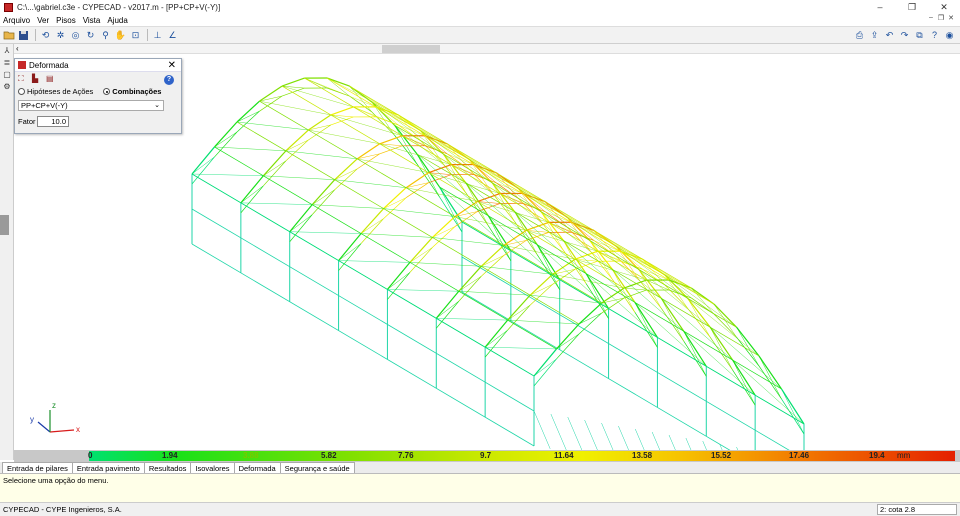 The height and width of the screenshot is (516, 960). I want to click on factor-input: 10.0, so click(53, 121).